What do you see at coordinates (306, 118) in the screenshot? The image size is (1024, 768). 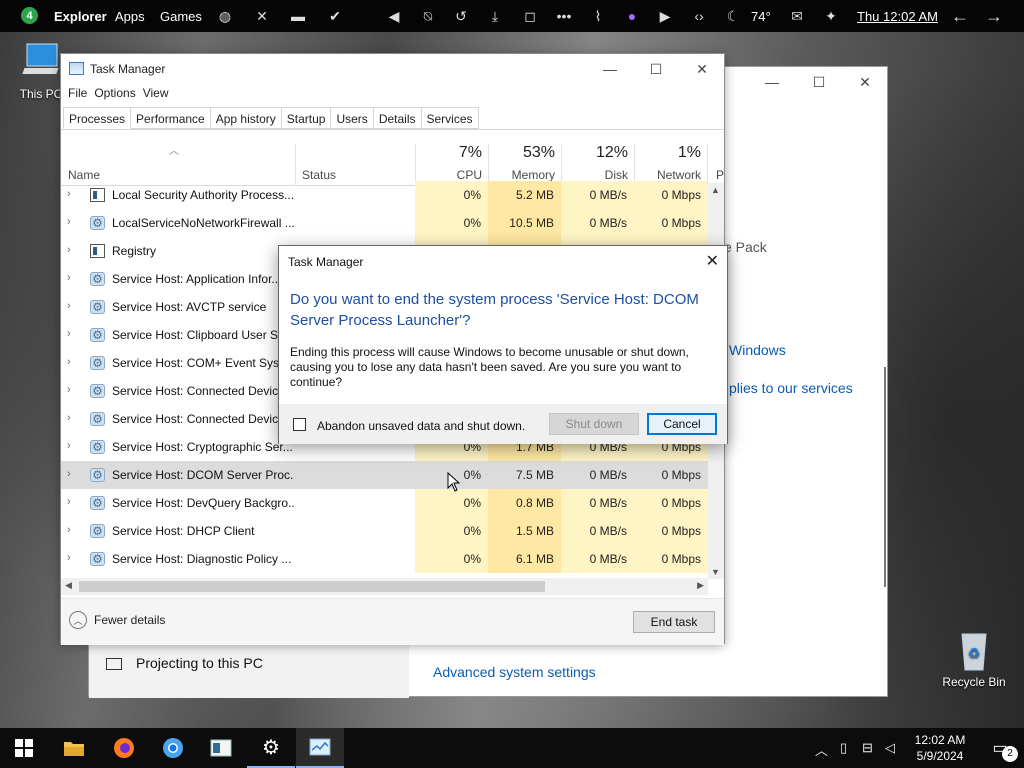 I see `tab-startup: Startup` at bounding box center [306, 118].